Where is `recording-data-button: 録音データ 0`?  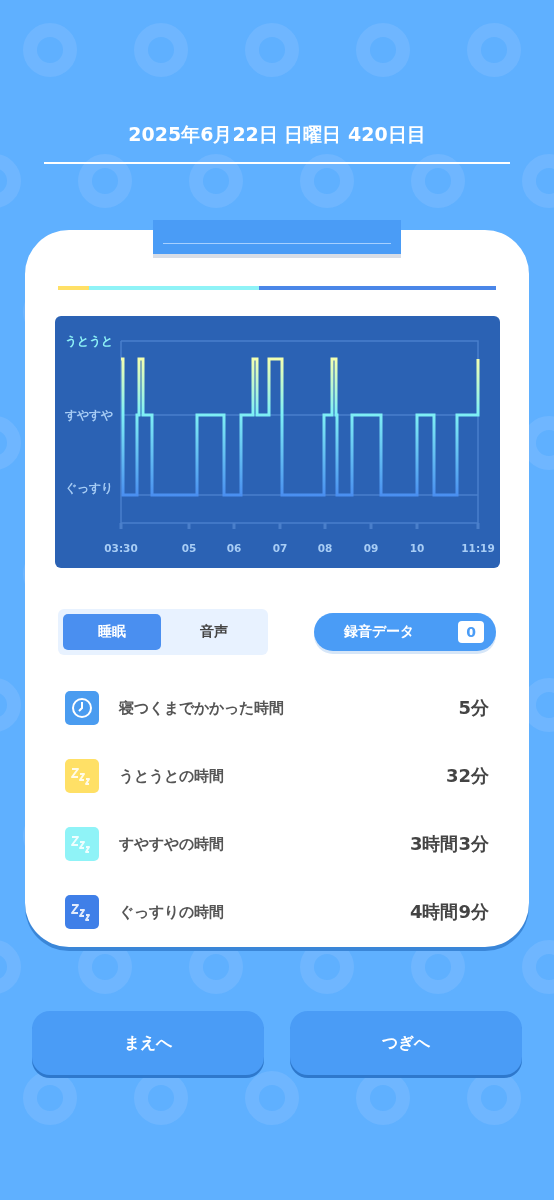
recording-data-button: 録音データ 0 is located at coordinates (405, 632).